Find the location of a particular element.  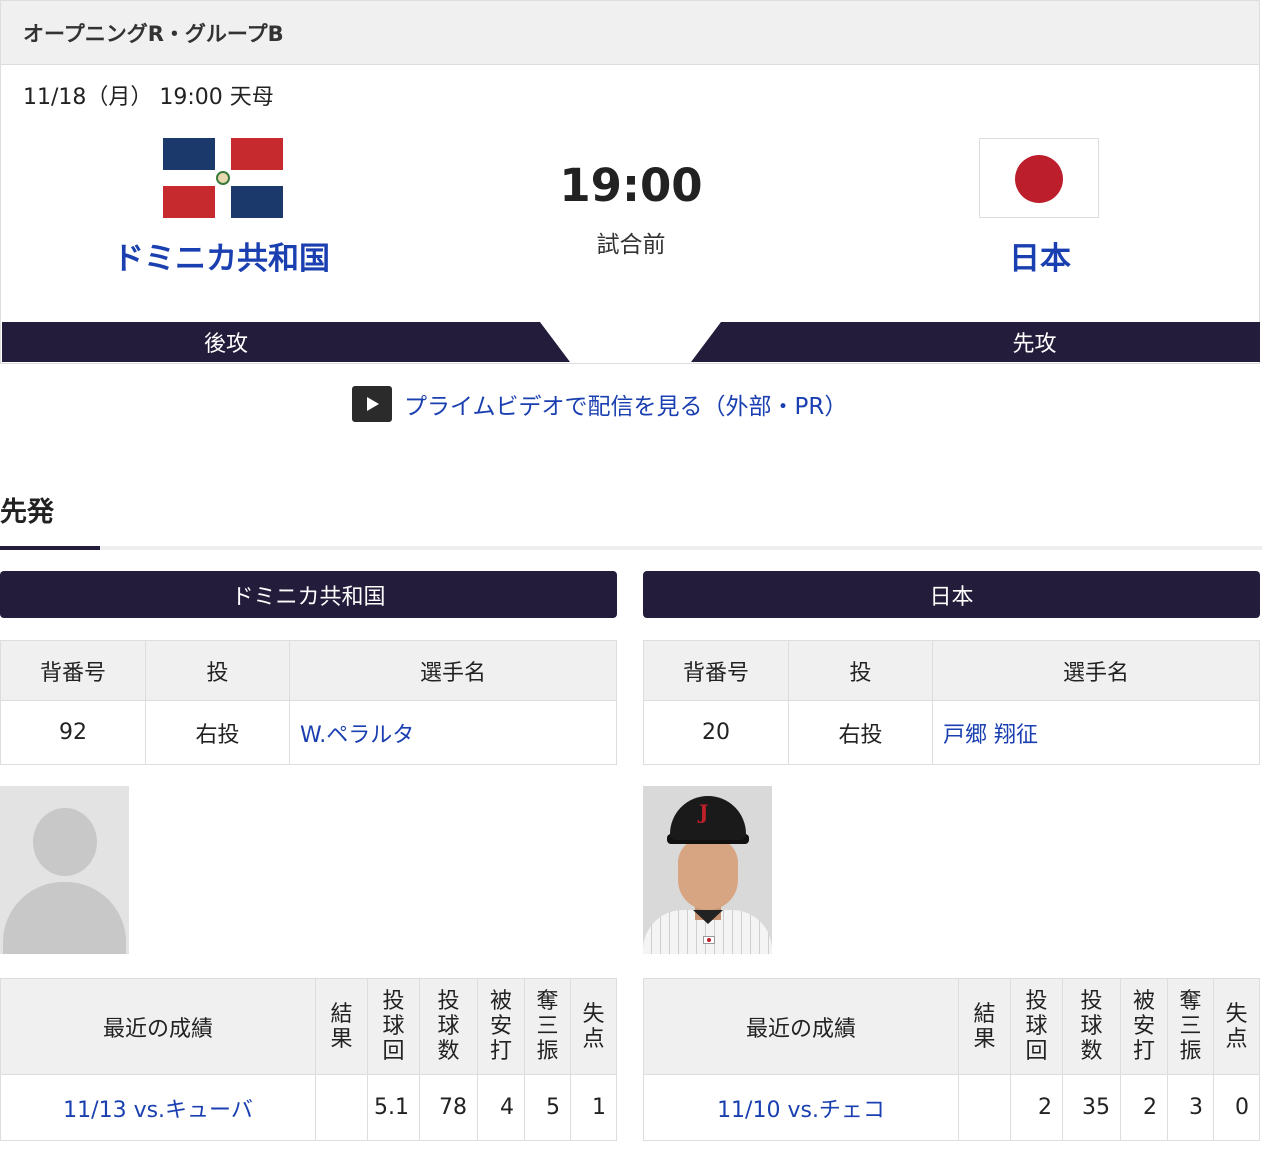

player-photo: J is located at coordinates (707, 870).